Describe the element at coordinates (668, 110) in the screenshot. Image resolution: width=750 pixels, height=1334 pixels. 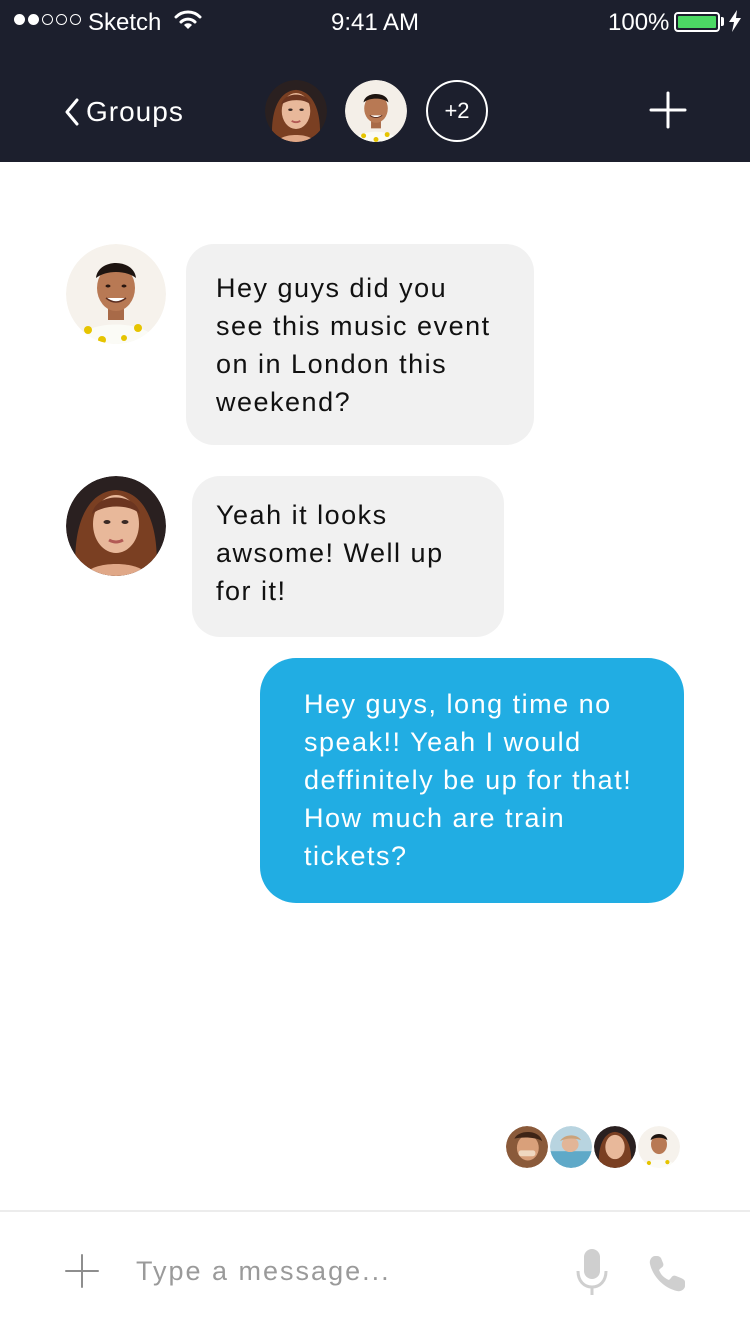
I see `add-member-button` at that location.